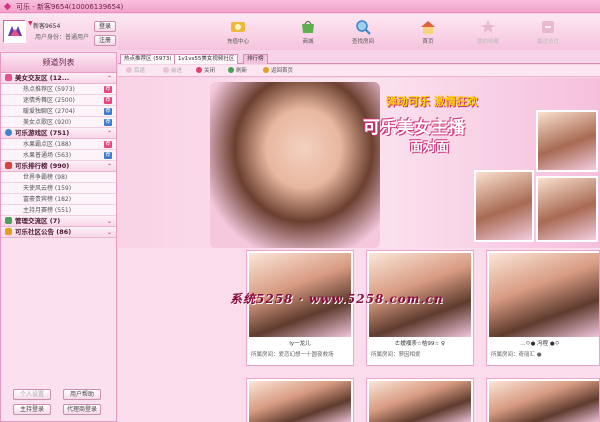 This screenshot has height=422, width=600. Describe the element at coordinates (42, 166) in the screenshot. I see `category-label: 可乐排行榜 (990)` at that location.